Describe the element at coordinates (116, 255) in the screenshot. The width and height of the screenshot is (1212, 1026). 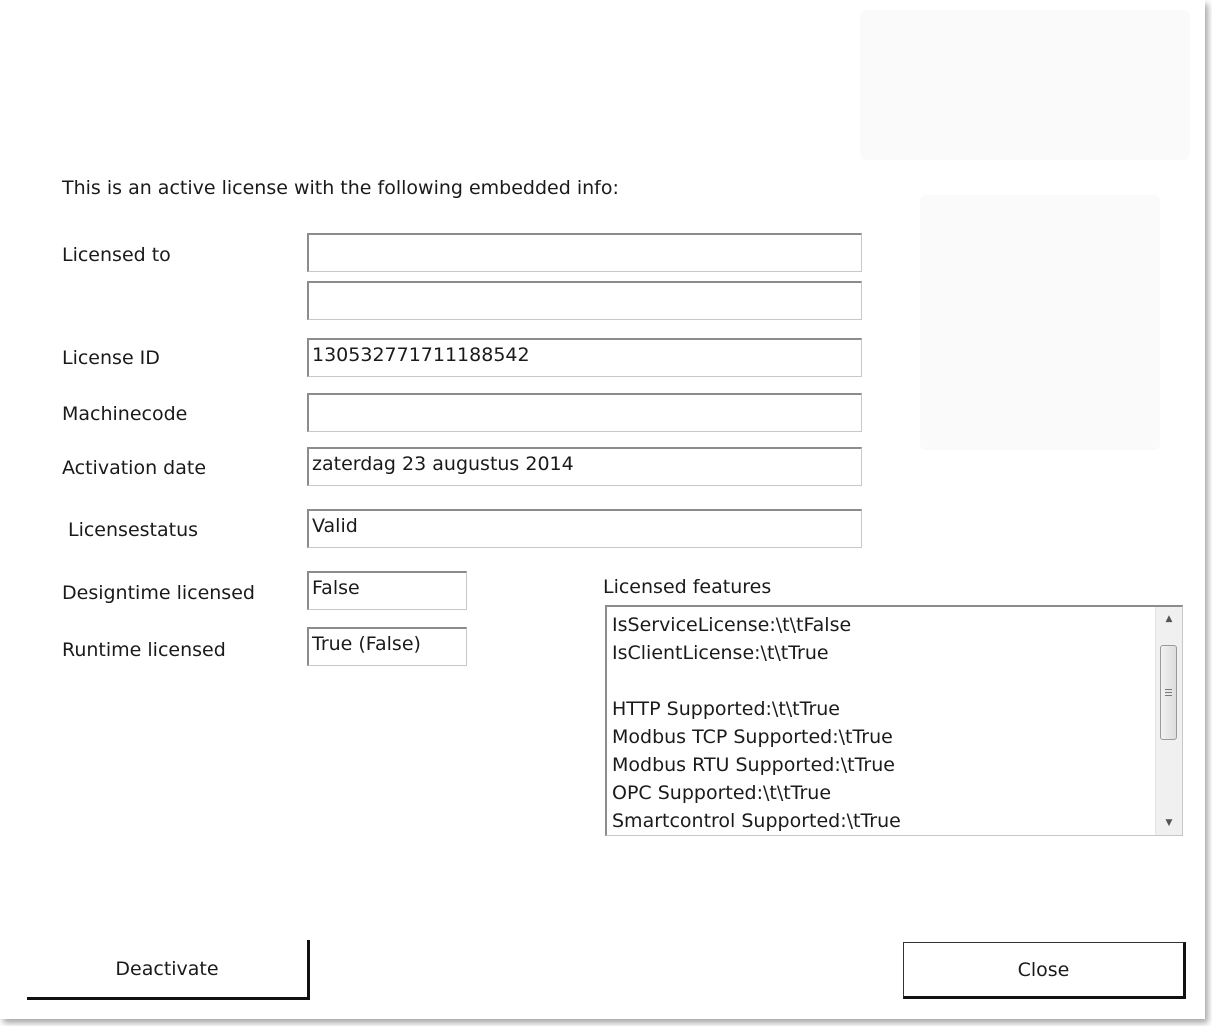
I see `licensed-to-label: Licensed to` at that location.